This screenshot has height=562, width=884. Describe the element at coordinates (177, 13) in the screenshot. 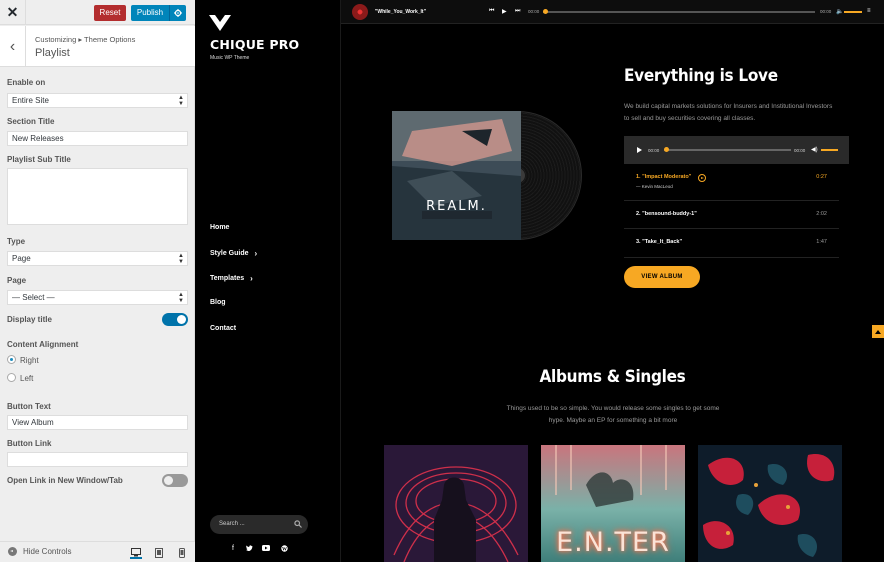

I see `publish-settings-button` at that location.